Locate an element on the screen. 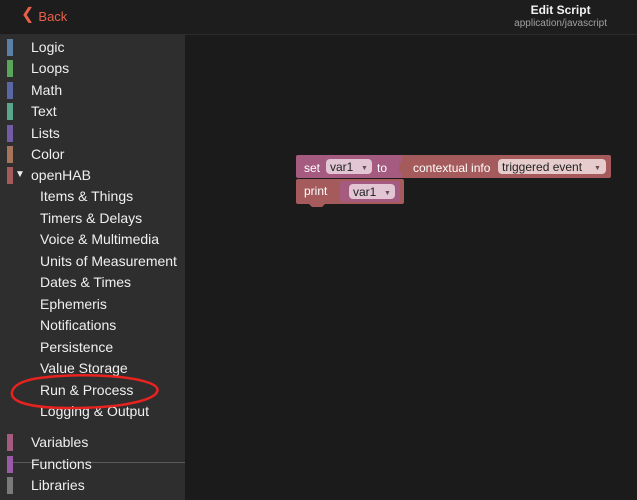 This screenshot has width=637, height=500. back-button: ❮ Back is located at coordinates (44, 15).